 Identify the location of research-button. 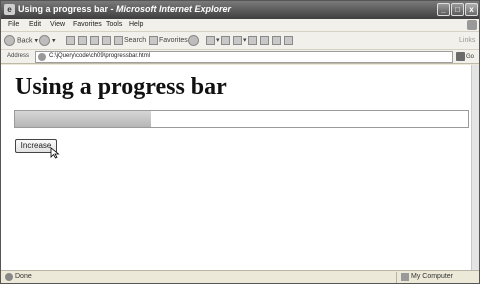
(264, 41).